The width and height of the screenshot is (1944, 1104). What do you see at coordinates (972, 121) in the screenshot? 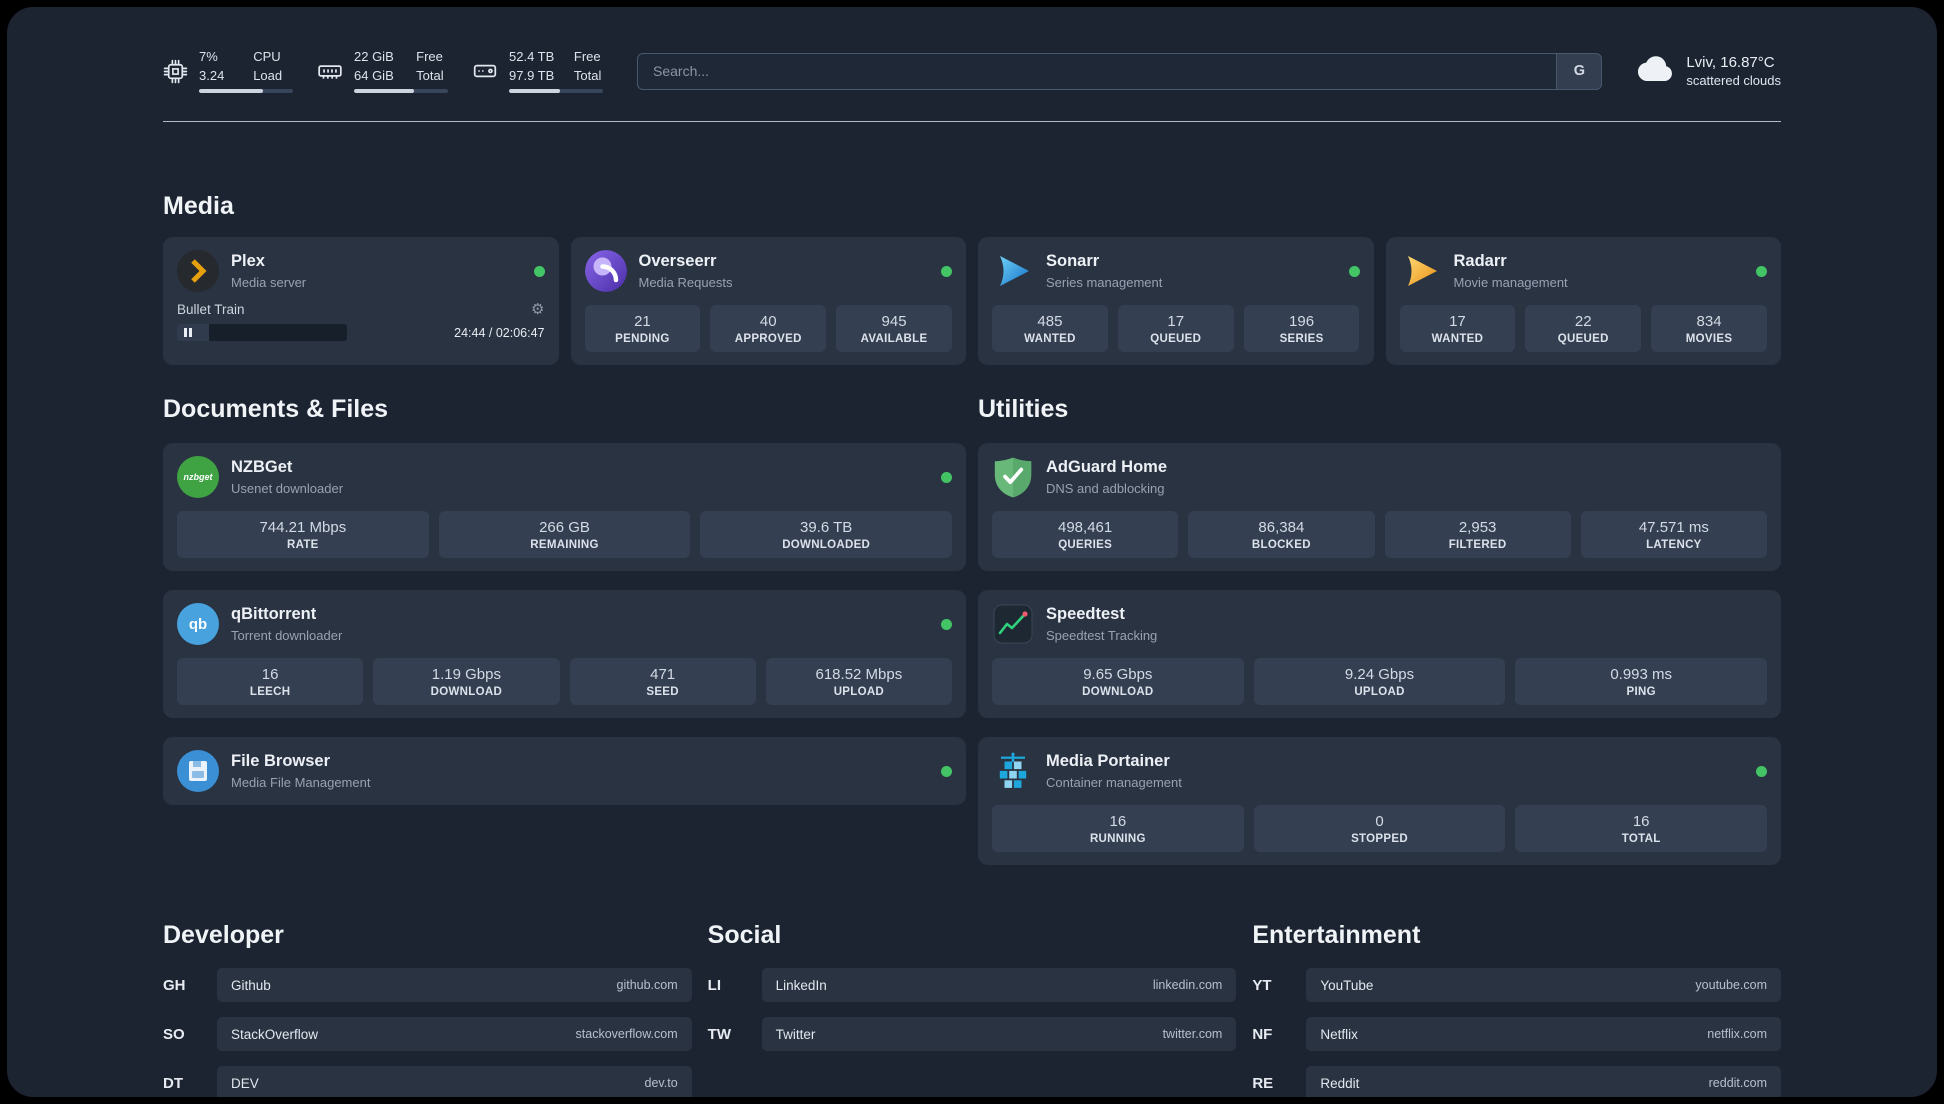
I see `topbar-divider` at bounding box center [972, 121].